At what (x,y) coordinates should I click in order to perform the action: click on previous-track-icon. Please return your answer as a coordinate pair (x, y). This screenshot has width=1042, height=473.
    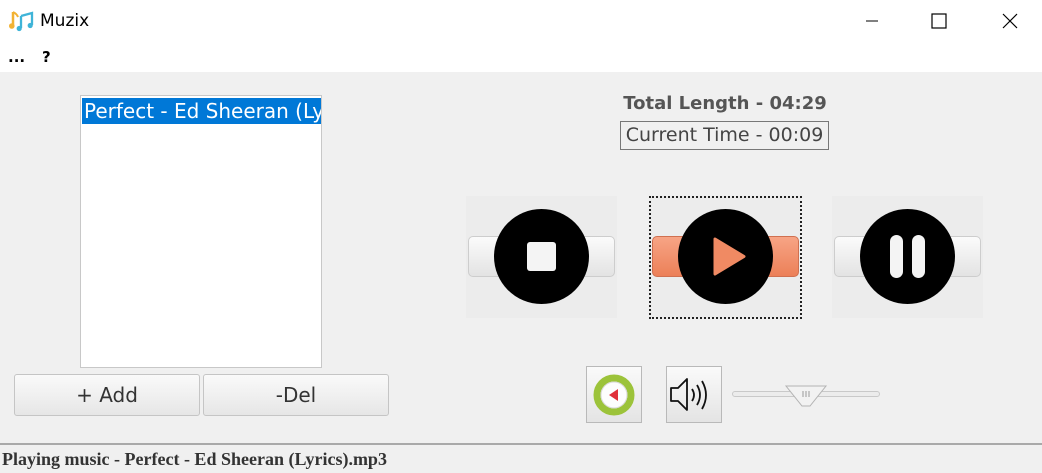
    Looking at the image, I should click on (614, 395).